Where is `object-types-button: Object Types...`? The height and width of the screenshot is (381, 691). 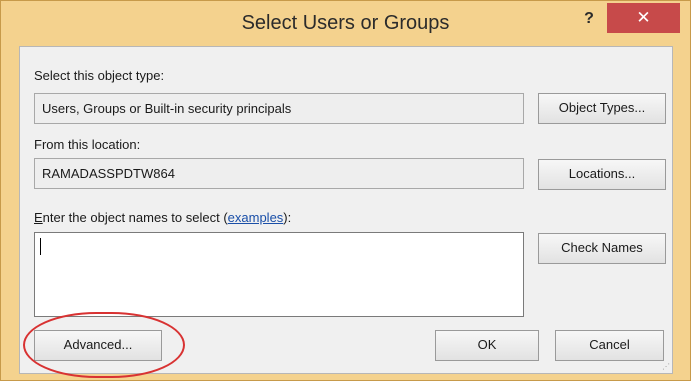
object-types-button: Object Types... is located at coordinates (602, 108).